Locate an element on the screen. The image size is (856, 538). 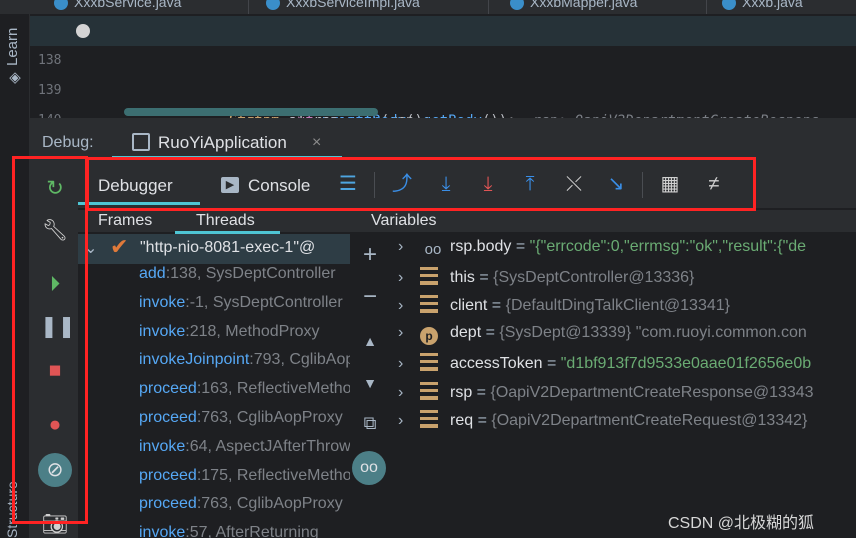
debug-session-label: RuoYiApplication is located at coordinates (222, 142).